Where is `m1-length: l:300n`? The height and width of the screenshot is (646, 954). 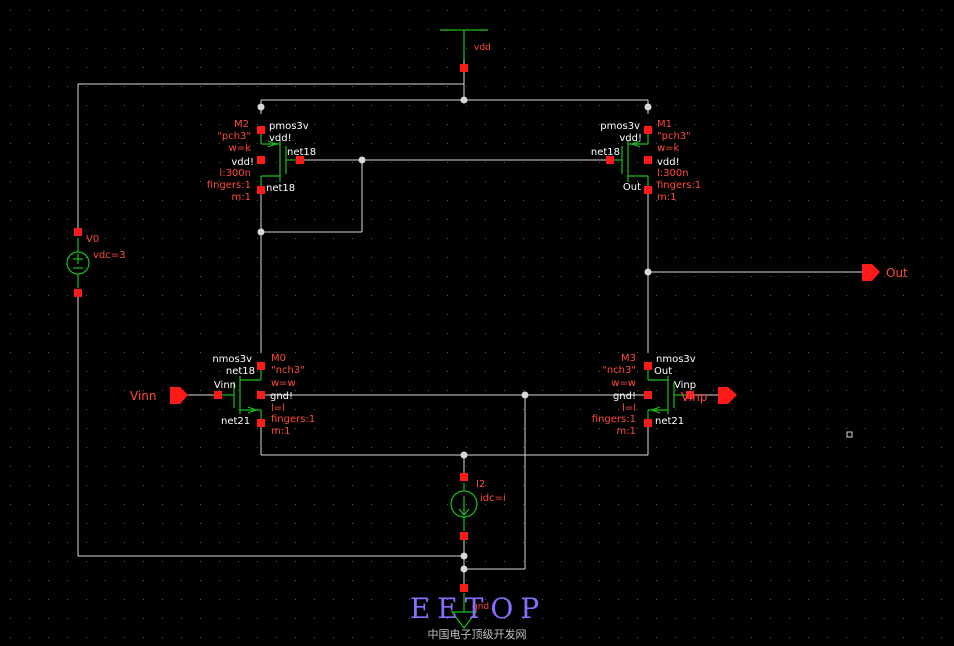
m1-length: l:300n is located at coordinates (673, 173).